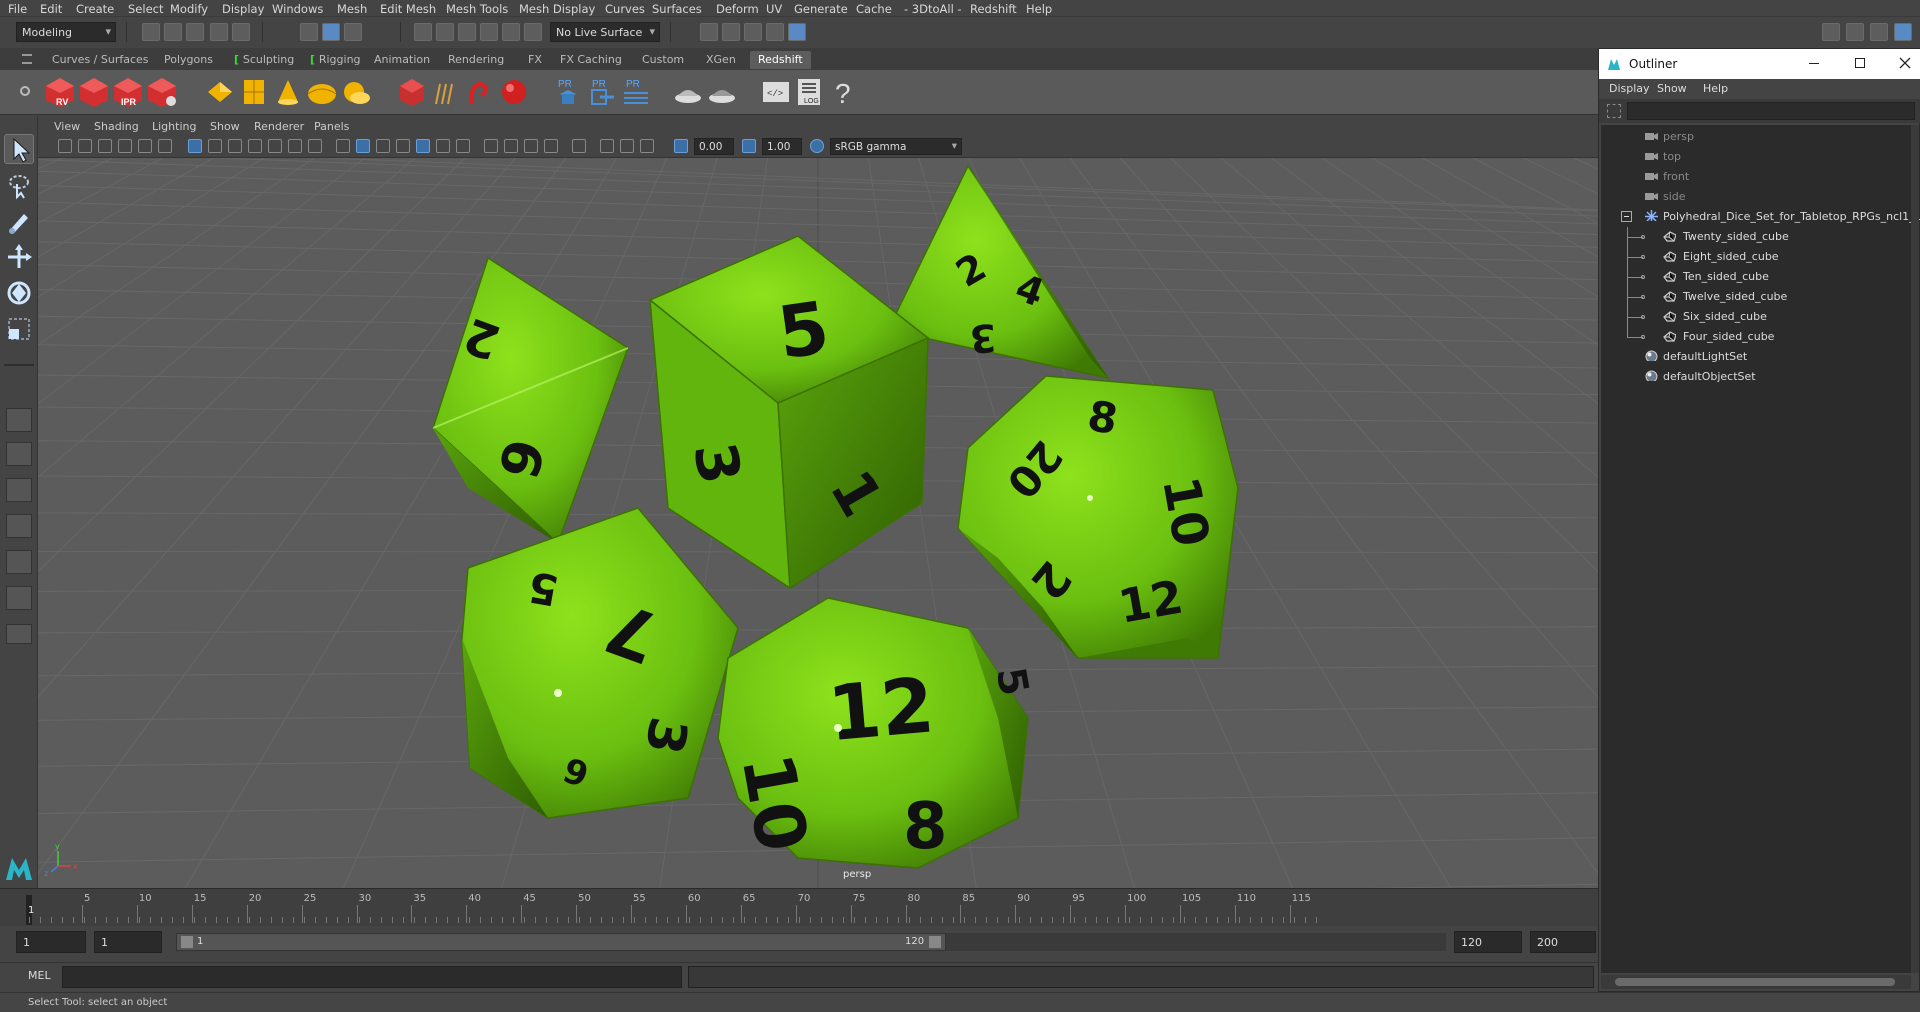 This screenshot has width=1920, height=1012. What do you see at coordinates (235, 146) in the screenshot?
I see `resolution-gate-icon` at bounding box center [235, 146].